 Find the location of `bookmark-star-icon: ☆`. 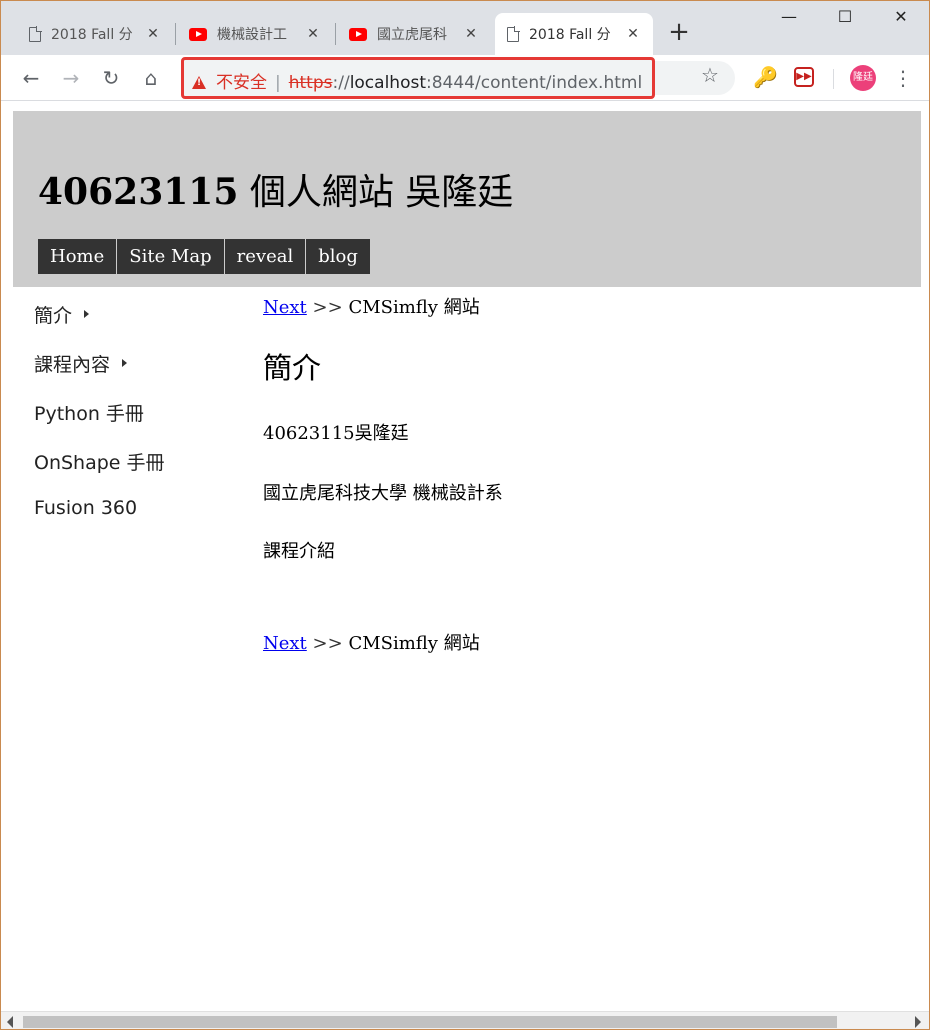

bookmark-star-icon: ☆ is located at coordinates (710, 75).